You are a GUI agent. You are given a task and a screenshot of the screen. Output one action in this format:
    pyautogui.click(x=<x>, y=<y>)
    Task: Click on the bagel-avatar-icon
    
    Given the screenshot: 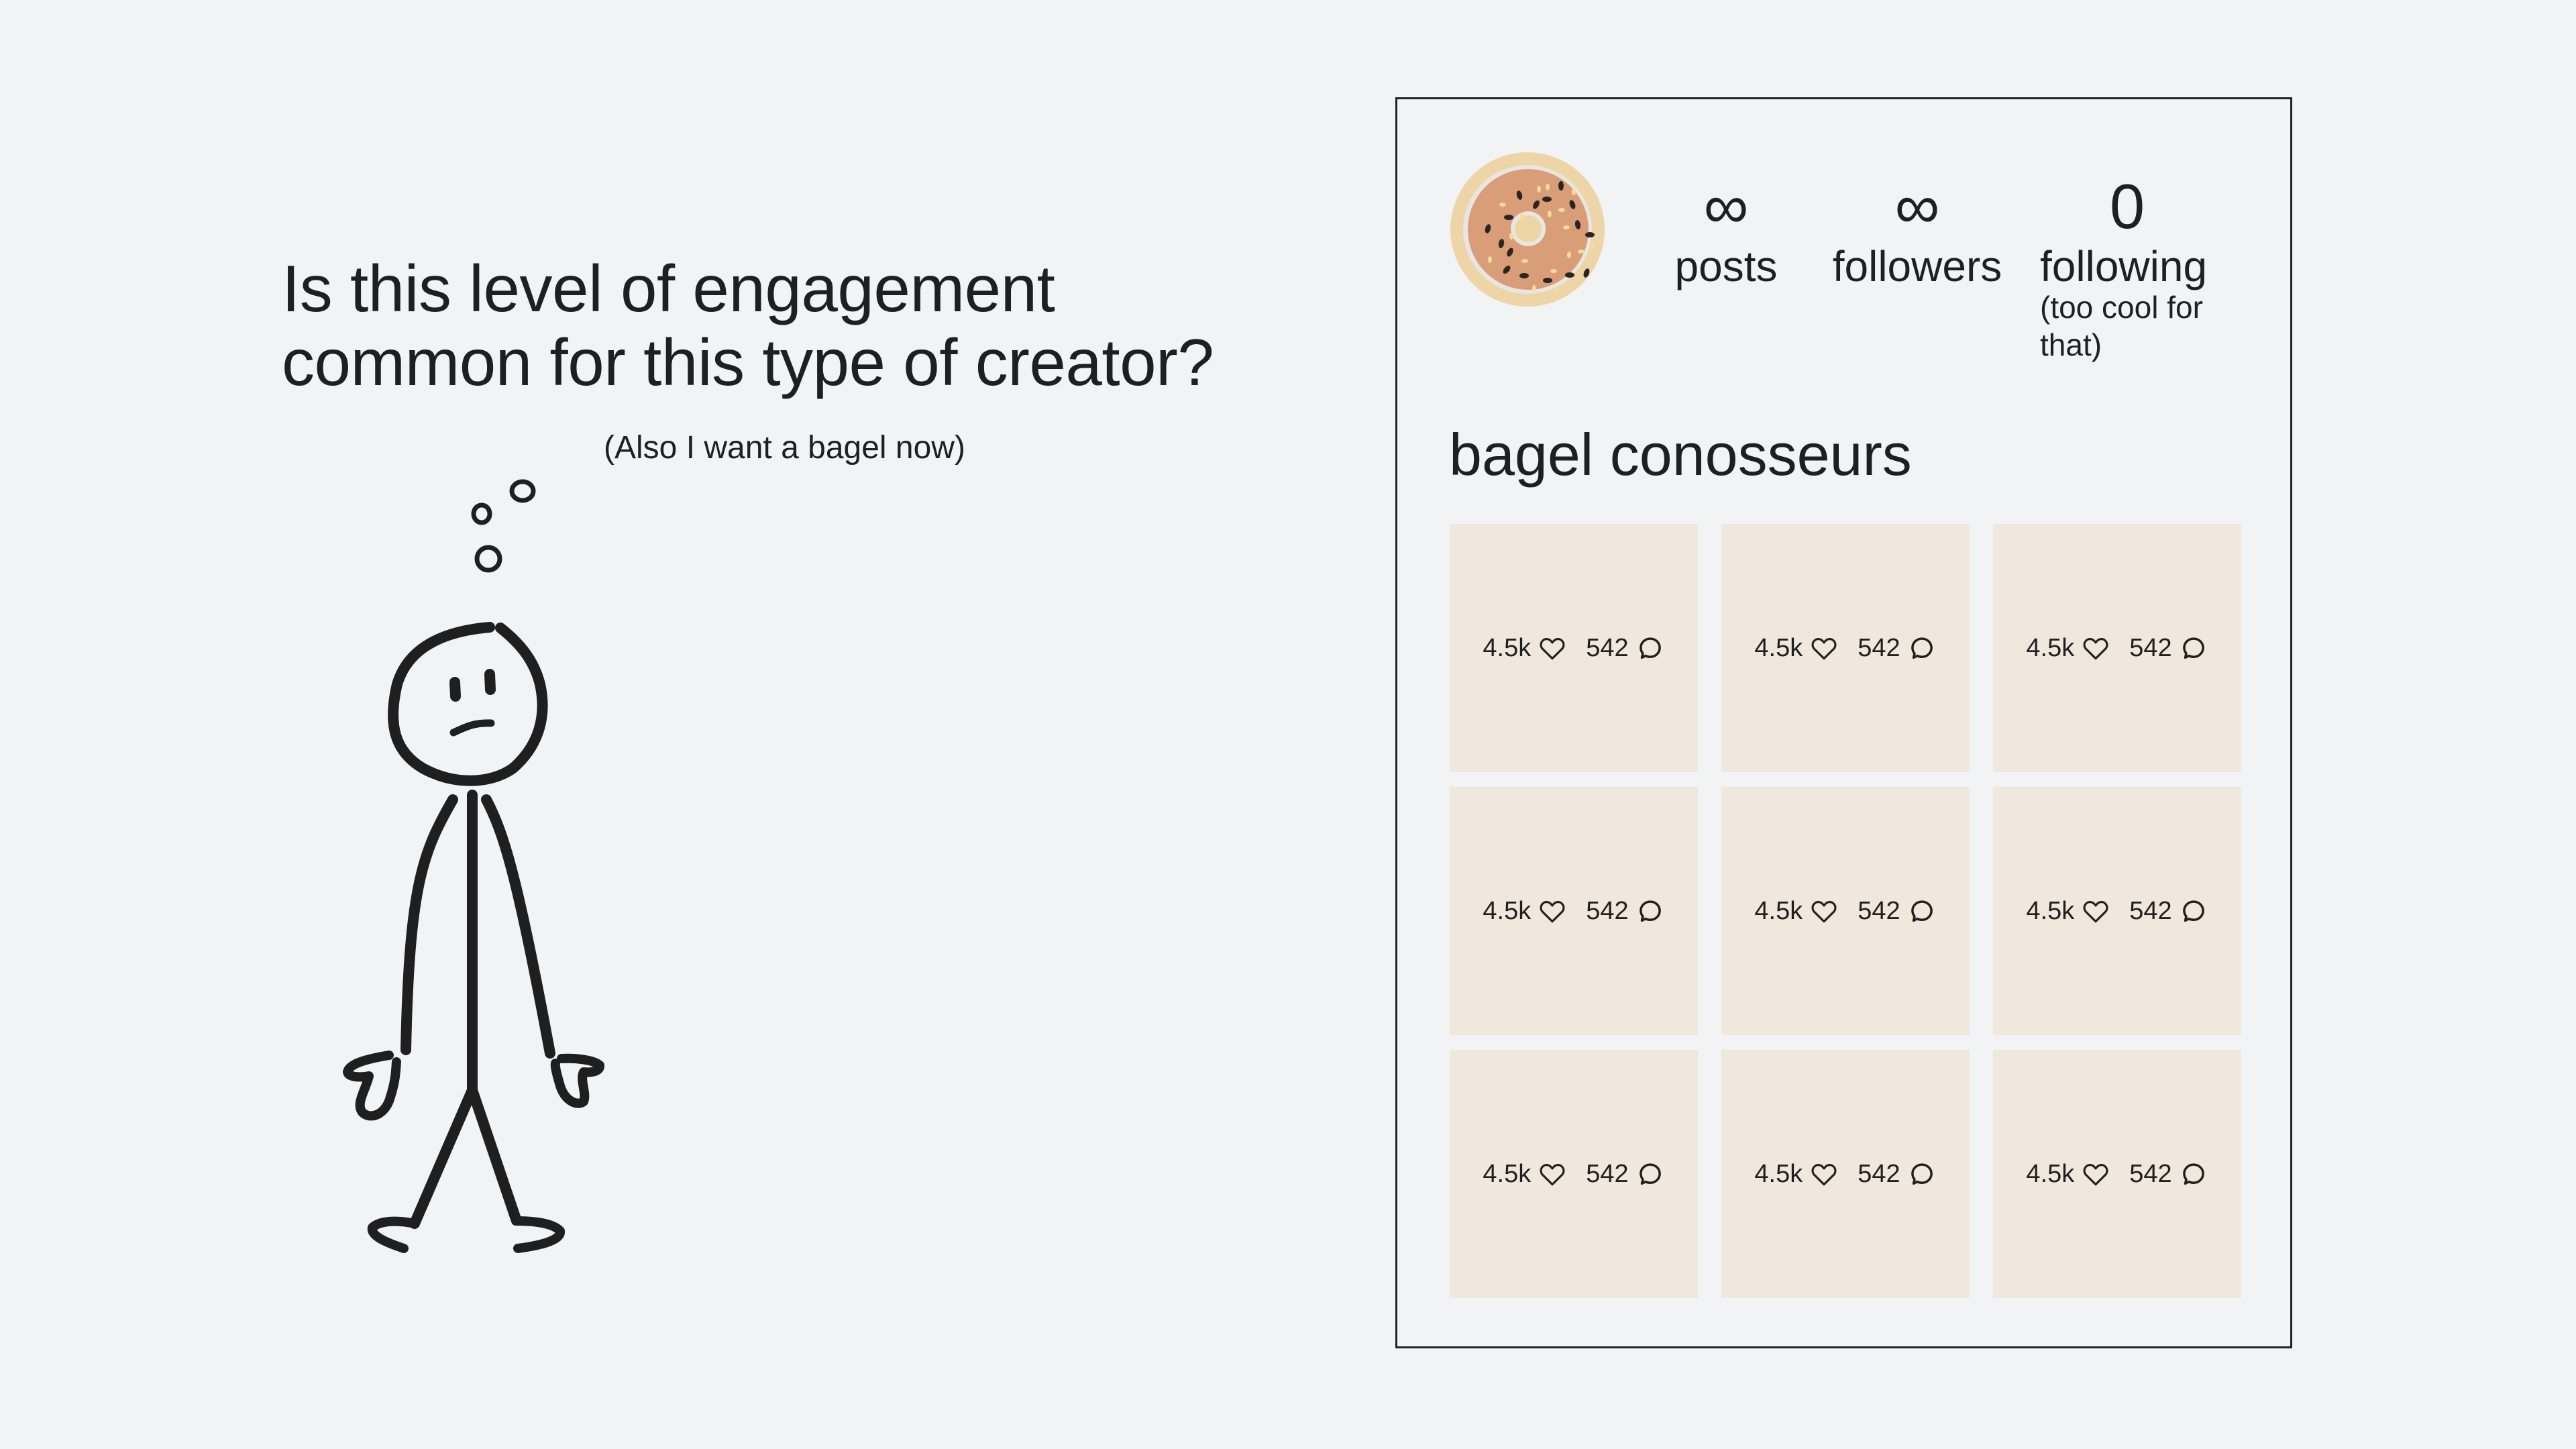 What is the action you would take?
    pyautogui.click(x=1528, y=230)
    